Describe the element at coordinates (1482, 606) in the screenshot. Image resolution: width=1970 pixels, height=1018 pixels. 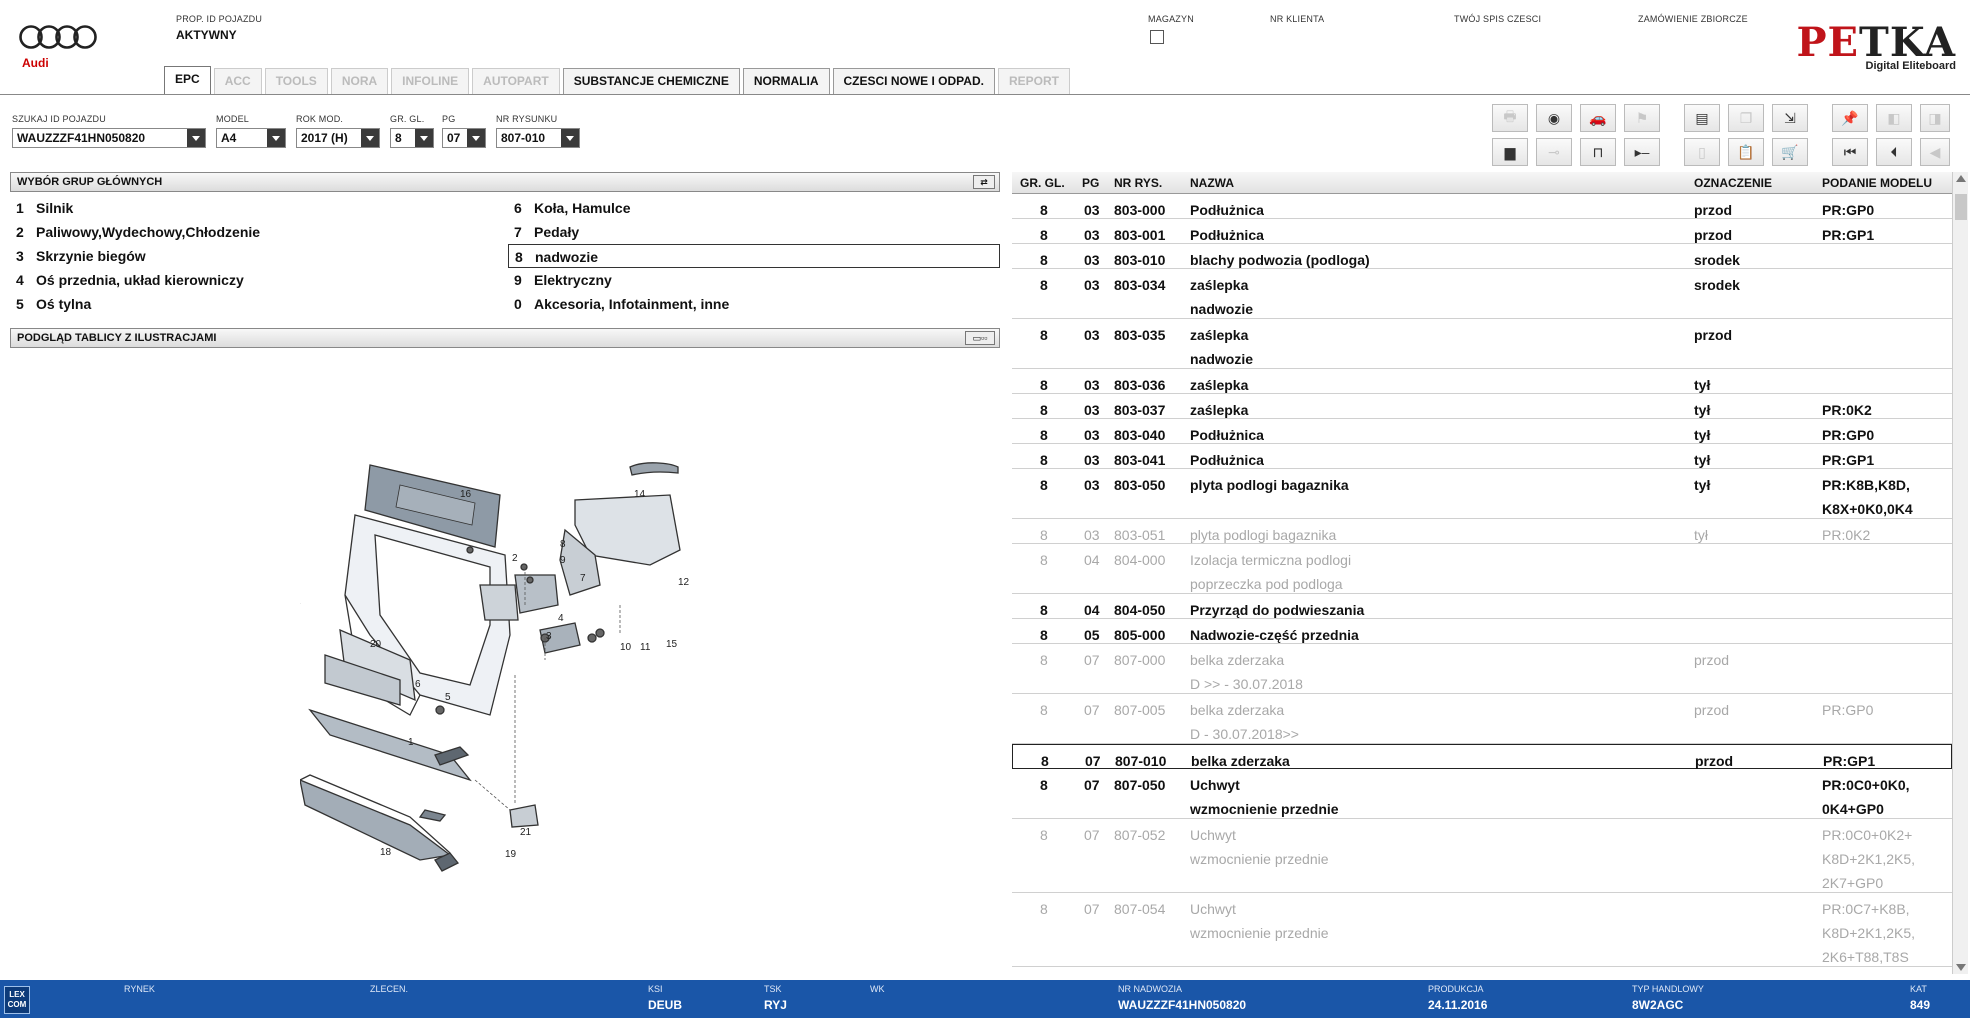
I see `parts-row: 8 04 804-050 Przyrząd do podwieszania` at that location.